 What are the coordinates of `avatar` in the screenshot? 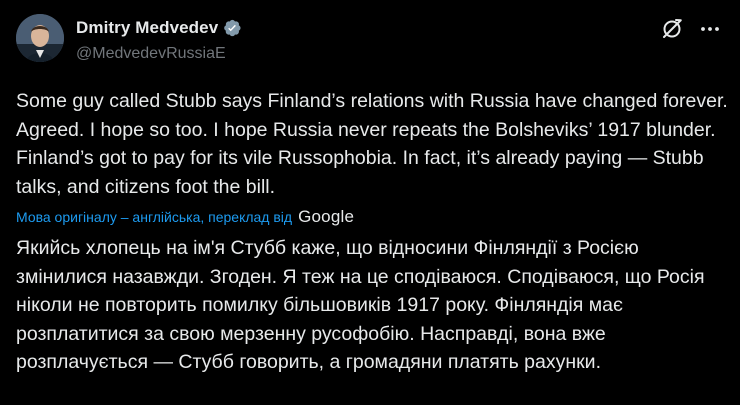 It's located at (40, 38).